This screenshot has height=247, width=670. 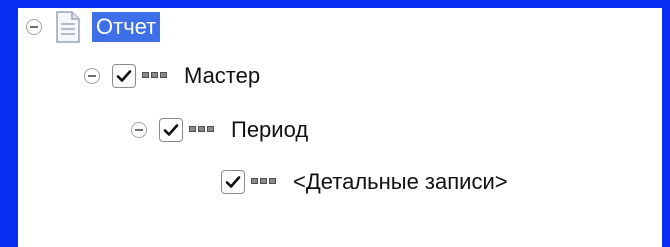 I want to click on tree-node-master: Мастер, so click(x=172, y=76).